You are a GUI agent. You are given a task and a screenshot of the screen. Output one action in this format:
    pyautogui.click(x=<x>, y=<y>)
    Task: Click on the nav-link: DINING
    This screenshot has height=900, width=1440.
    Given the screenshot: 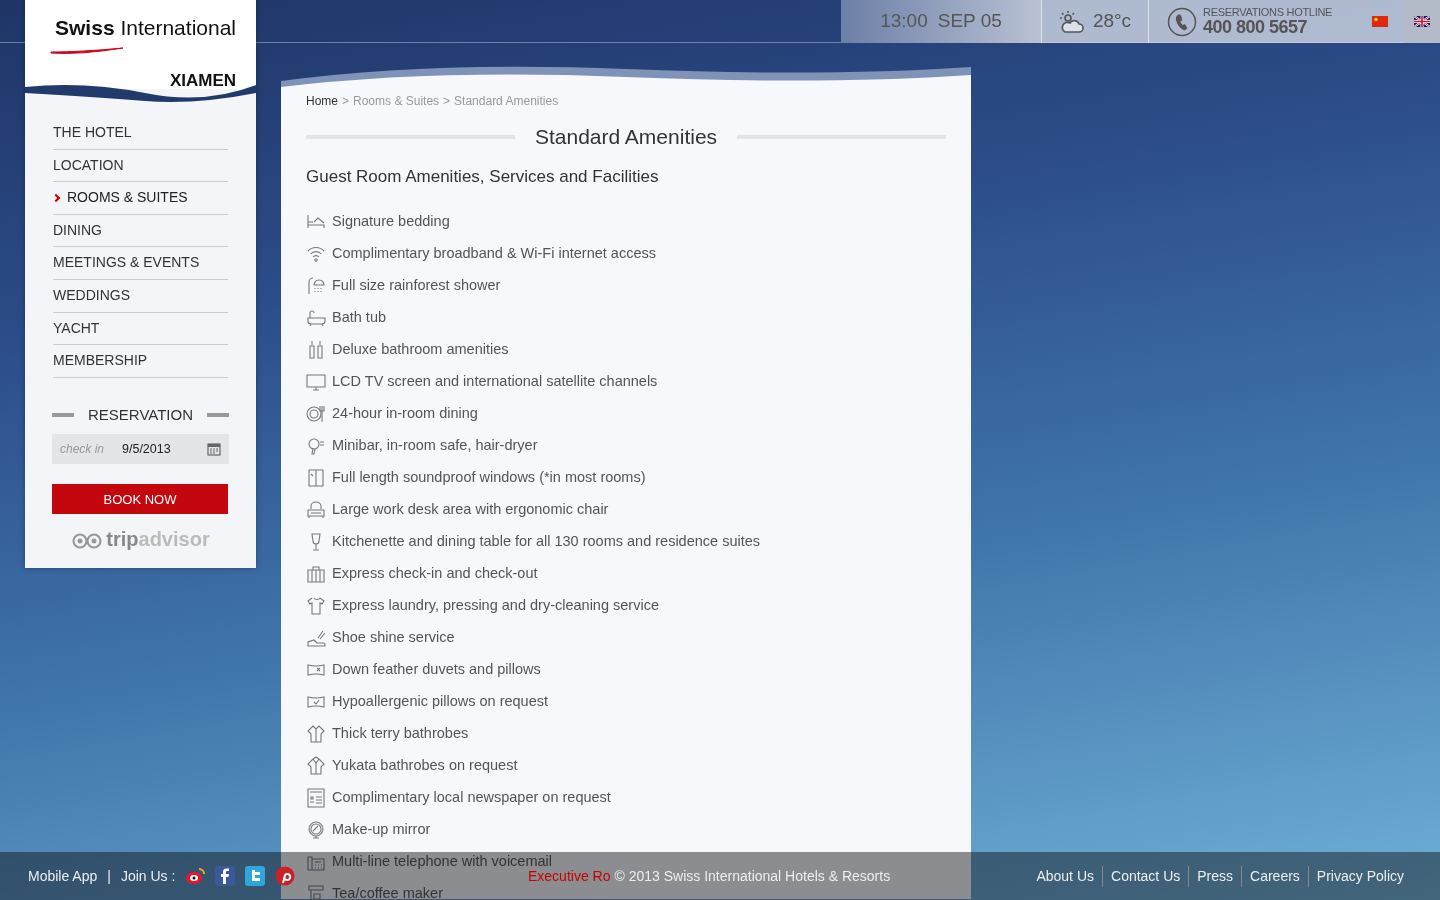 What is the action you would take?
    pyautogui.click(x=140, y=231)
    